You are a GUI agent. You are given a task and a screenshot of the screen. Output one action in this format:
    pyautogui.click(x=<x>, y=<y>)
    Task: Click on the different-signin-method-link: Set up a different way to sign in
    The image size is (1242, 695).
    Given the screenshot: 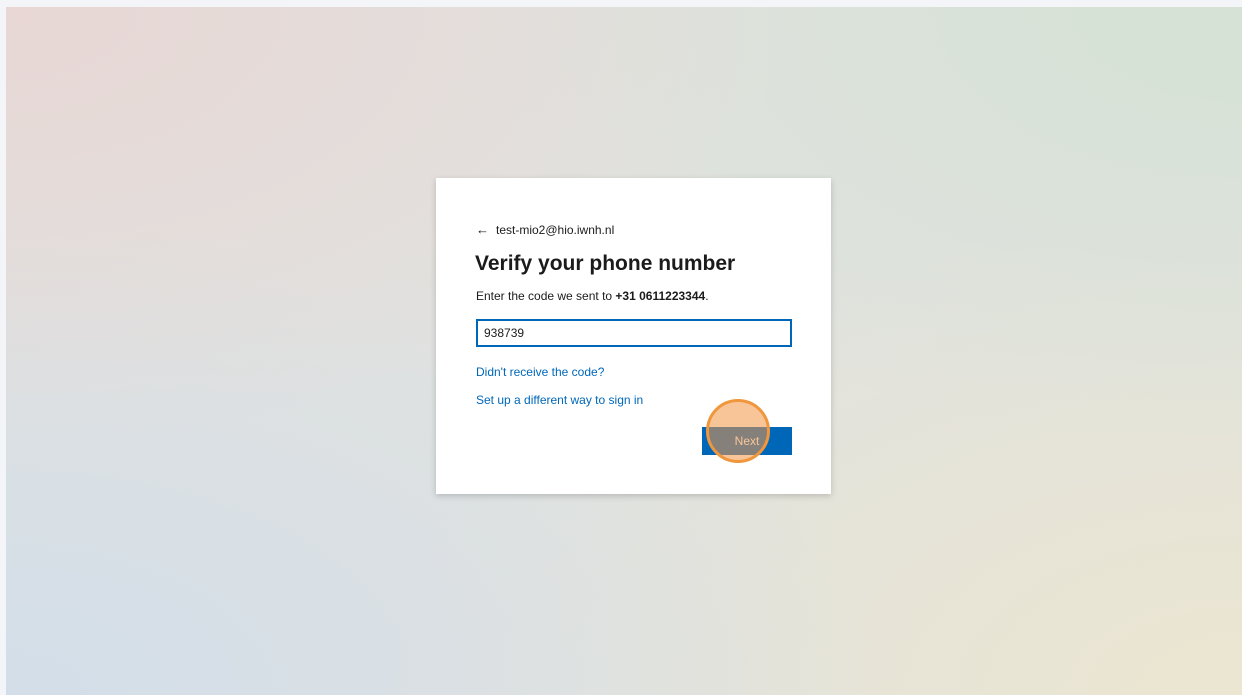 What is the action you would take?
    pyautogui.click(x=633, y=400)
    